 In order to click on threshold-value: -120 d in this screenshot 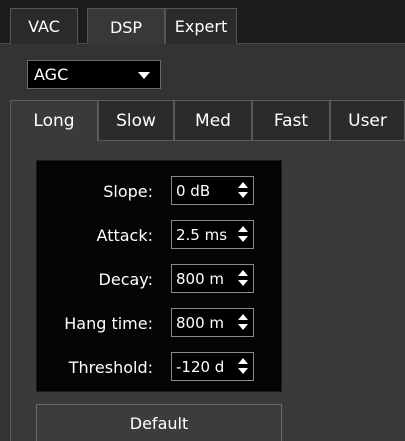, I will do `click(200, 366)`.